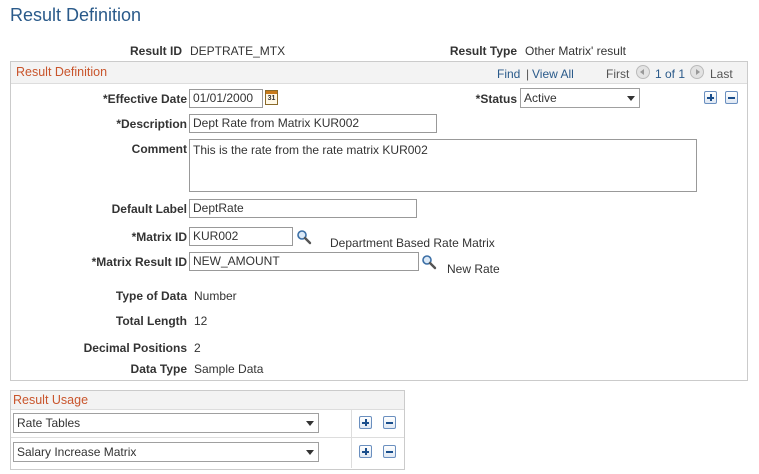 The height and width of the screenshot is (474, 759). Describe the element at coordinates (215, 296) in the screenshot. I see `type-of-data-value: Number` at that location.